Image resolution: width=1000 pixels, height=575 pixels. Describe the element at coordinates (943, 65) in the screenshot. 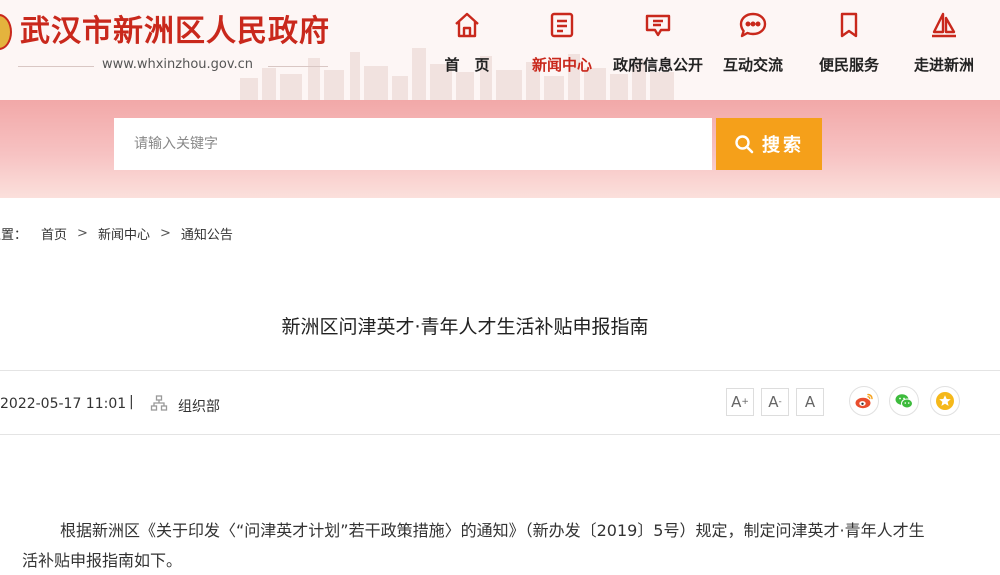

I see `nav-label: 走进新洲` at that location.